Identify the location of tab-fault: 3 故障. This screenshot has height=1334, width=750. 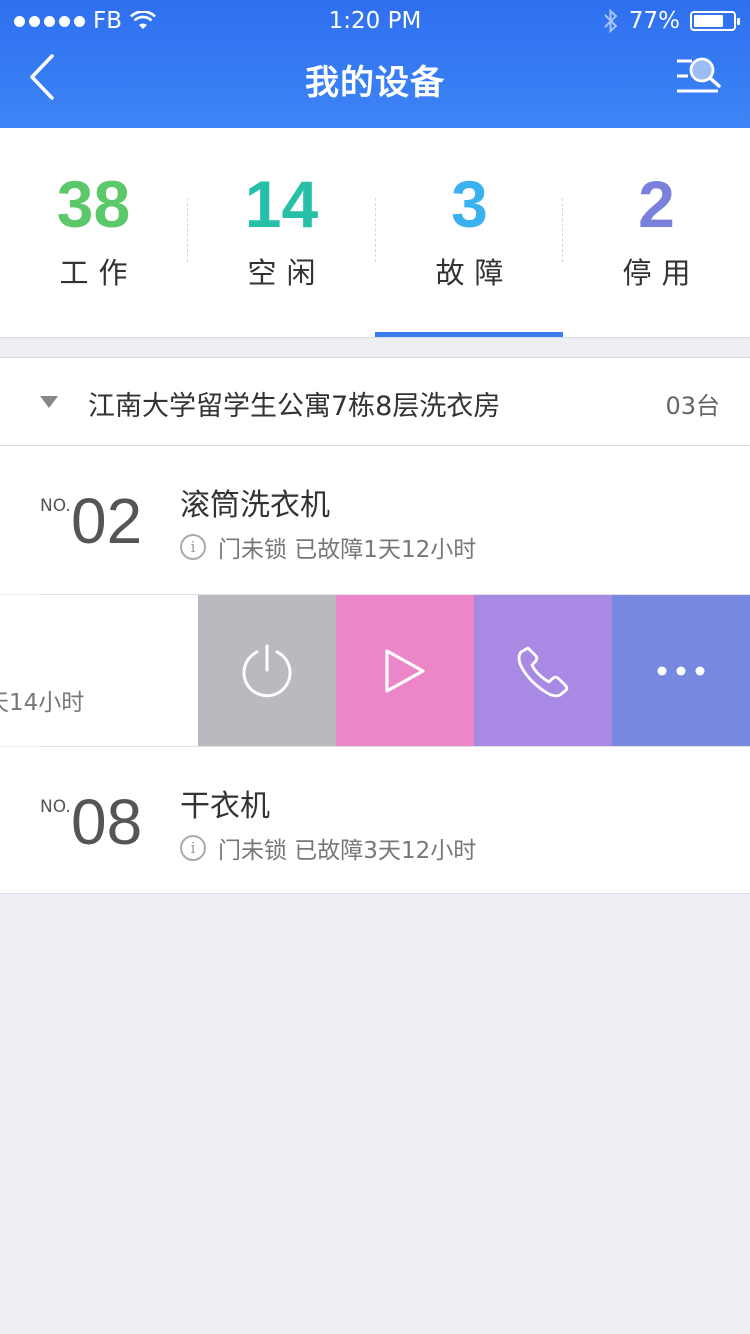
(469, 232).